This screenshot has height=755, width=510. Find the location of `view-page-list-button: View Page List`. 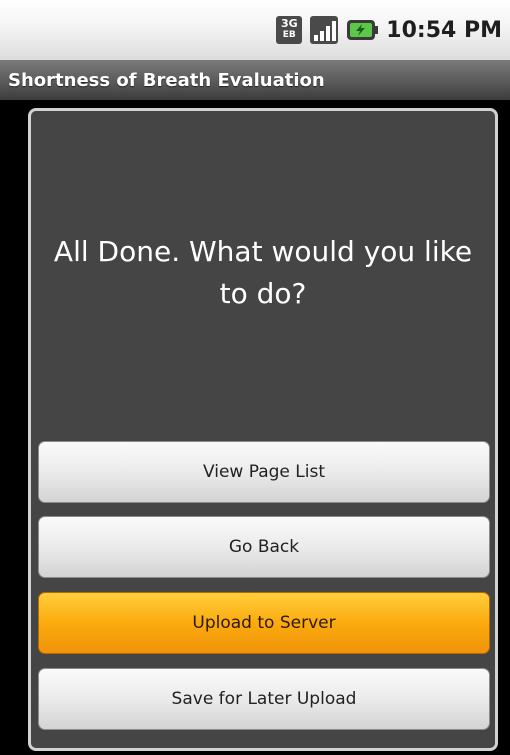

view-page-list-button: View Page List is located at coordinates (264, 472).